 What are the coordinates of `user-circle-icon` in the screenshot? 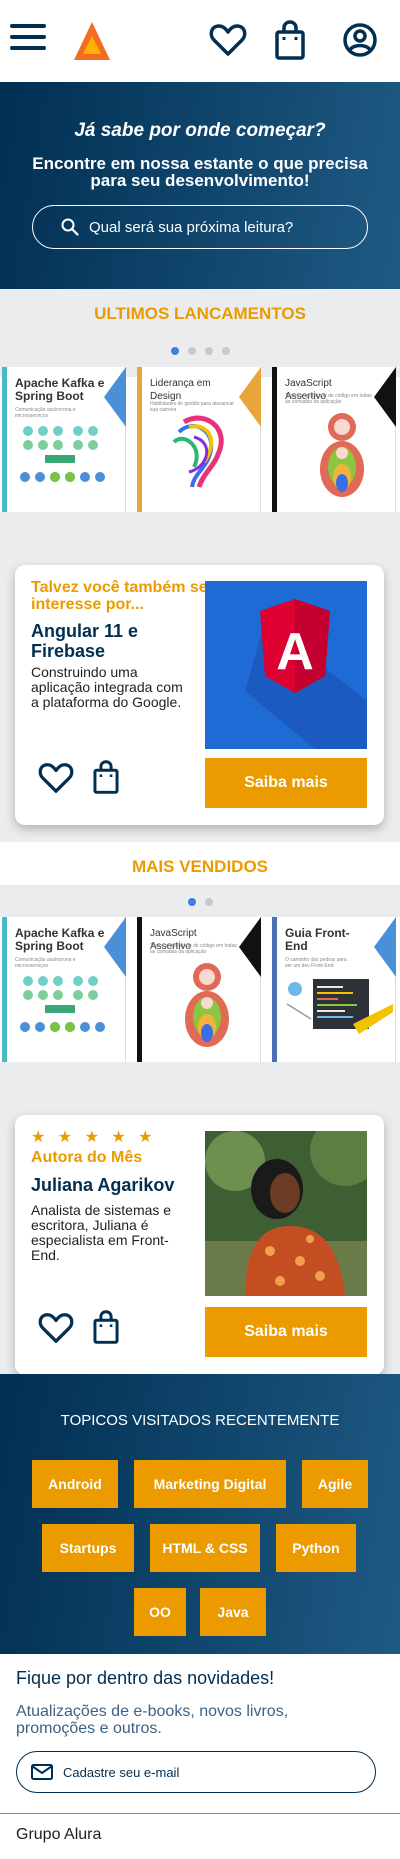 It's located at (360, 40).